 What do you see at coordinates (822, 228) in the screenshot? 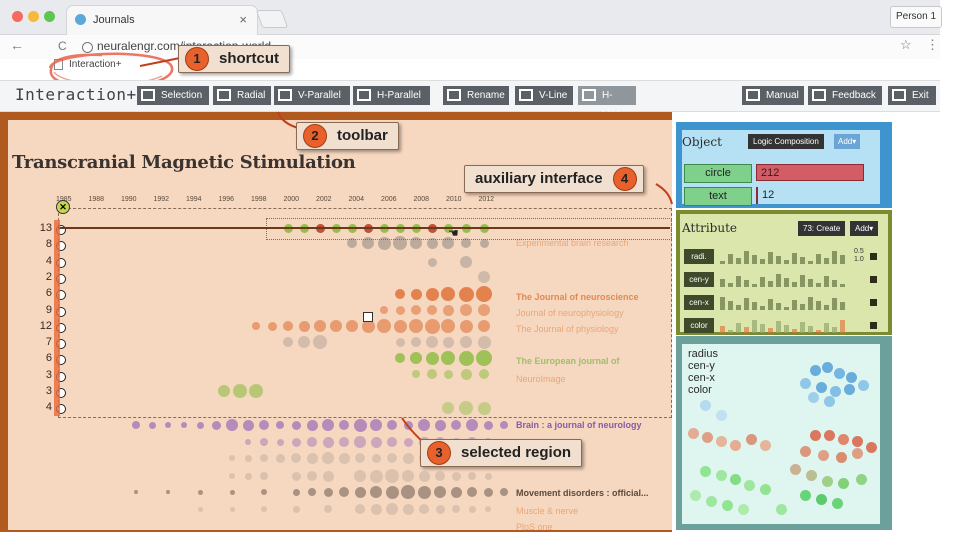
I see `attribute-create-button: 73: Create` at bounding box center [822, 228].